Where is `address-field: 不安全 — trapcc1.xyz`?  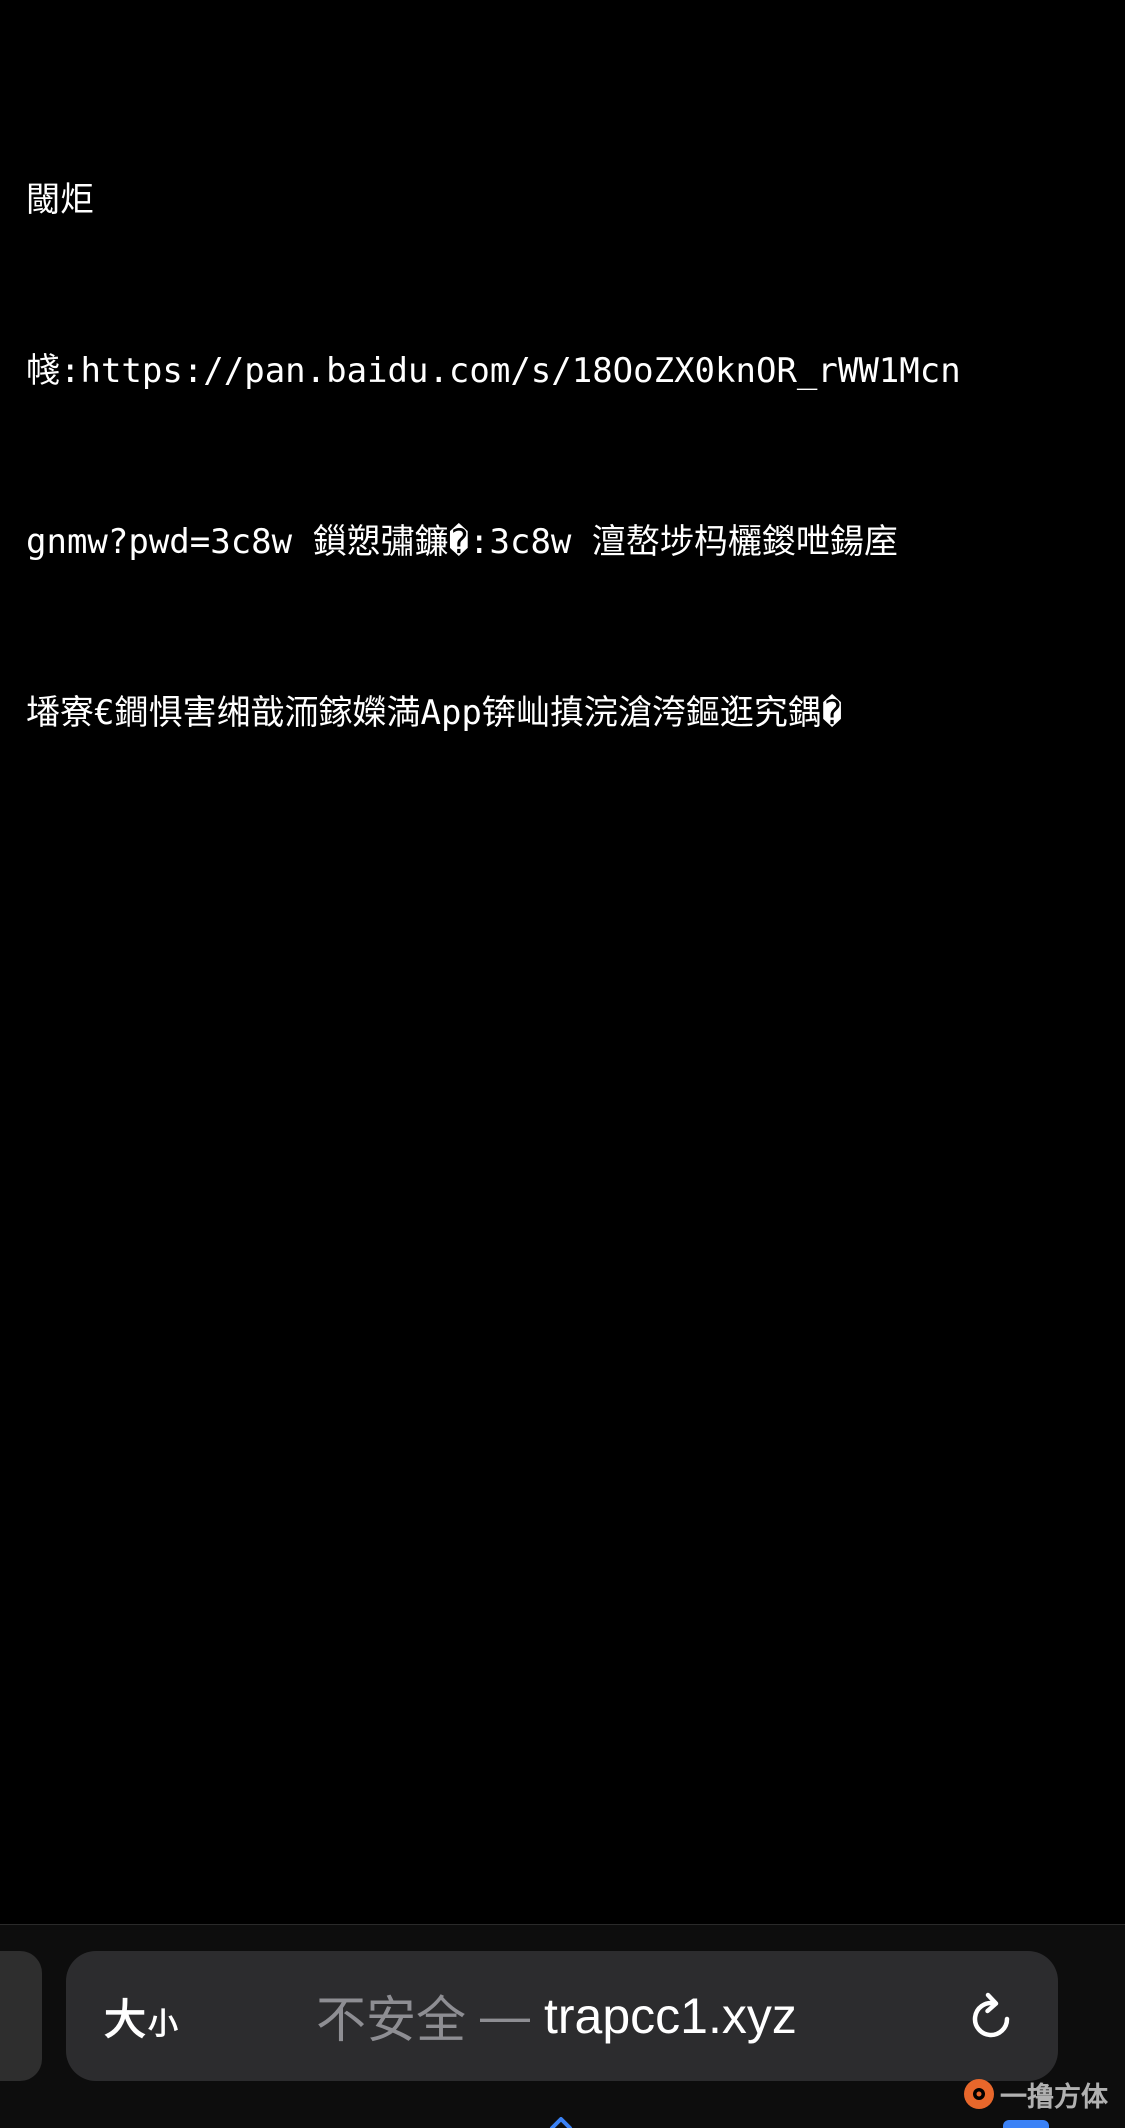
address-field: 不安全 — trapcc1.xyz is located at coordinates (556, 2016).